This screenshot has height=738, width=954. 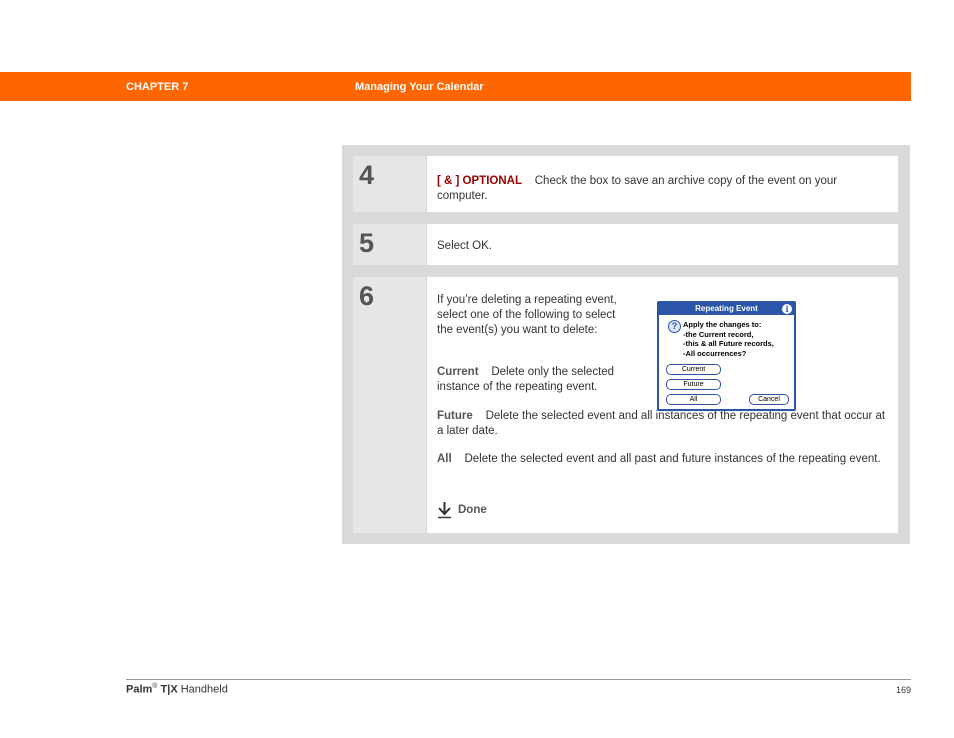 I want to click on page-number: 169, so click(x=904, y=690).